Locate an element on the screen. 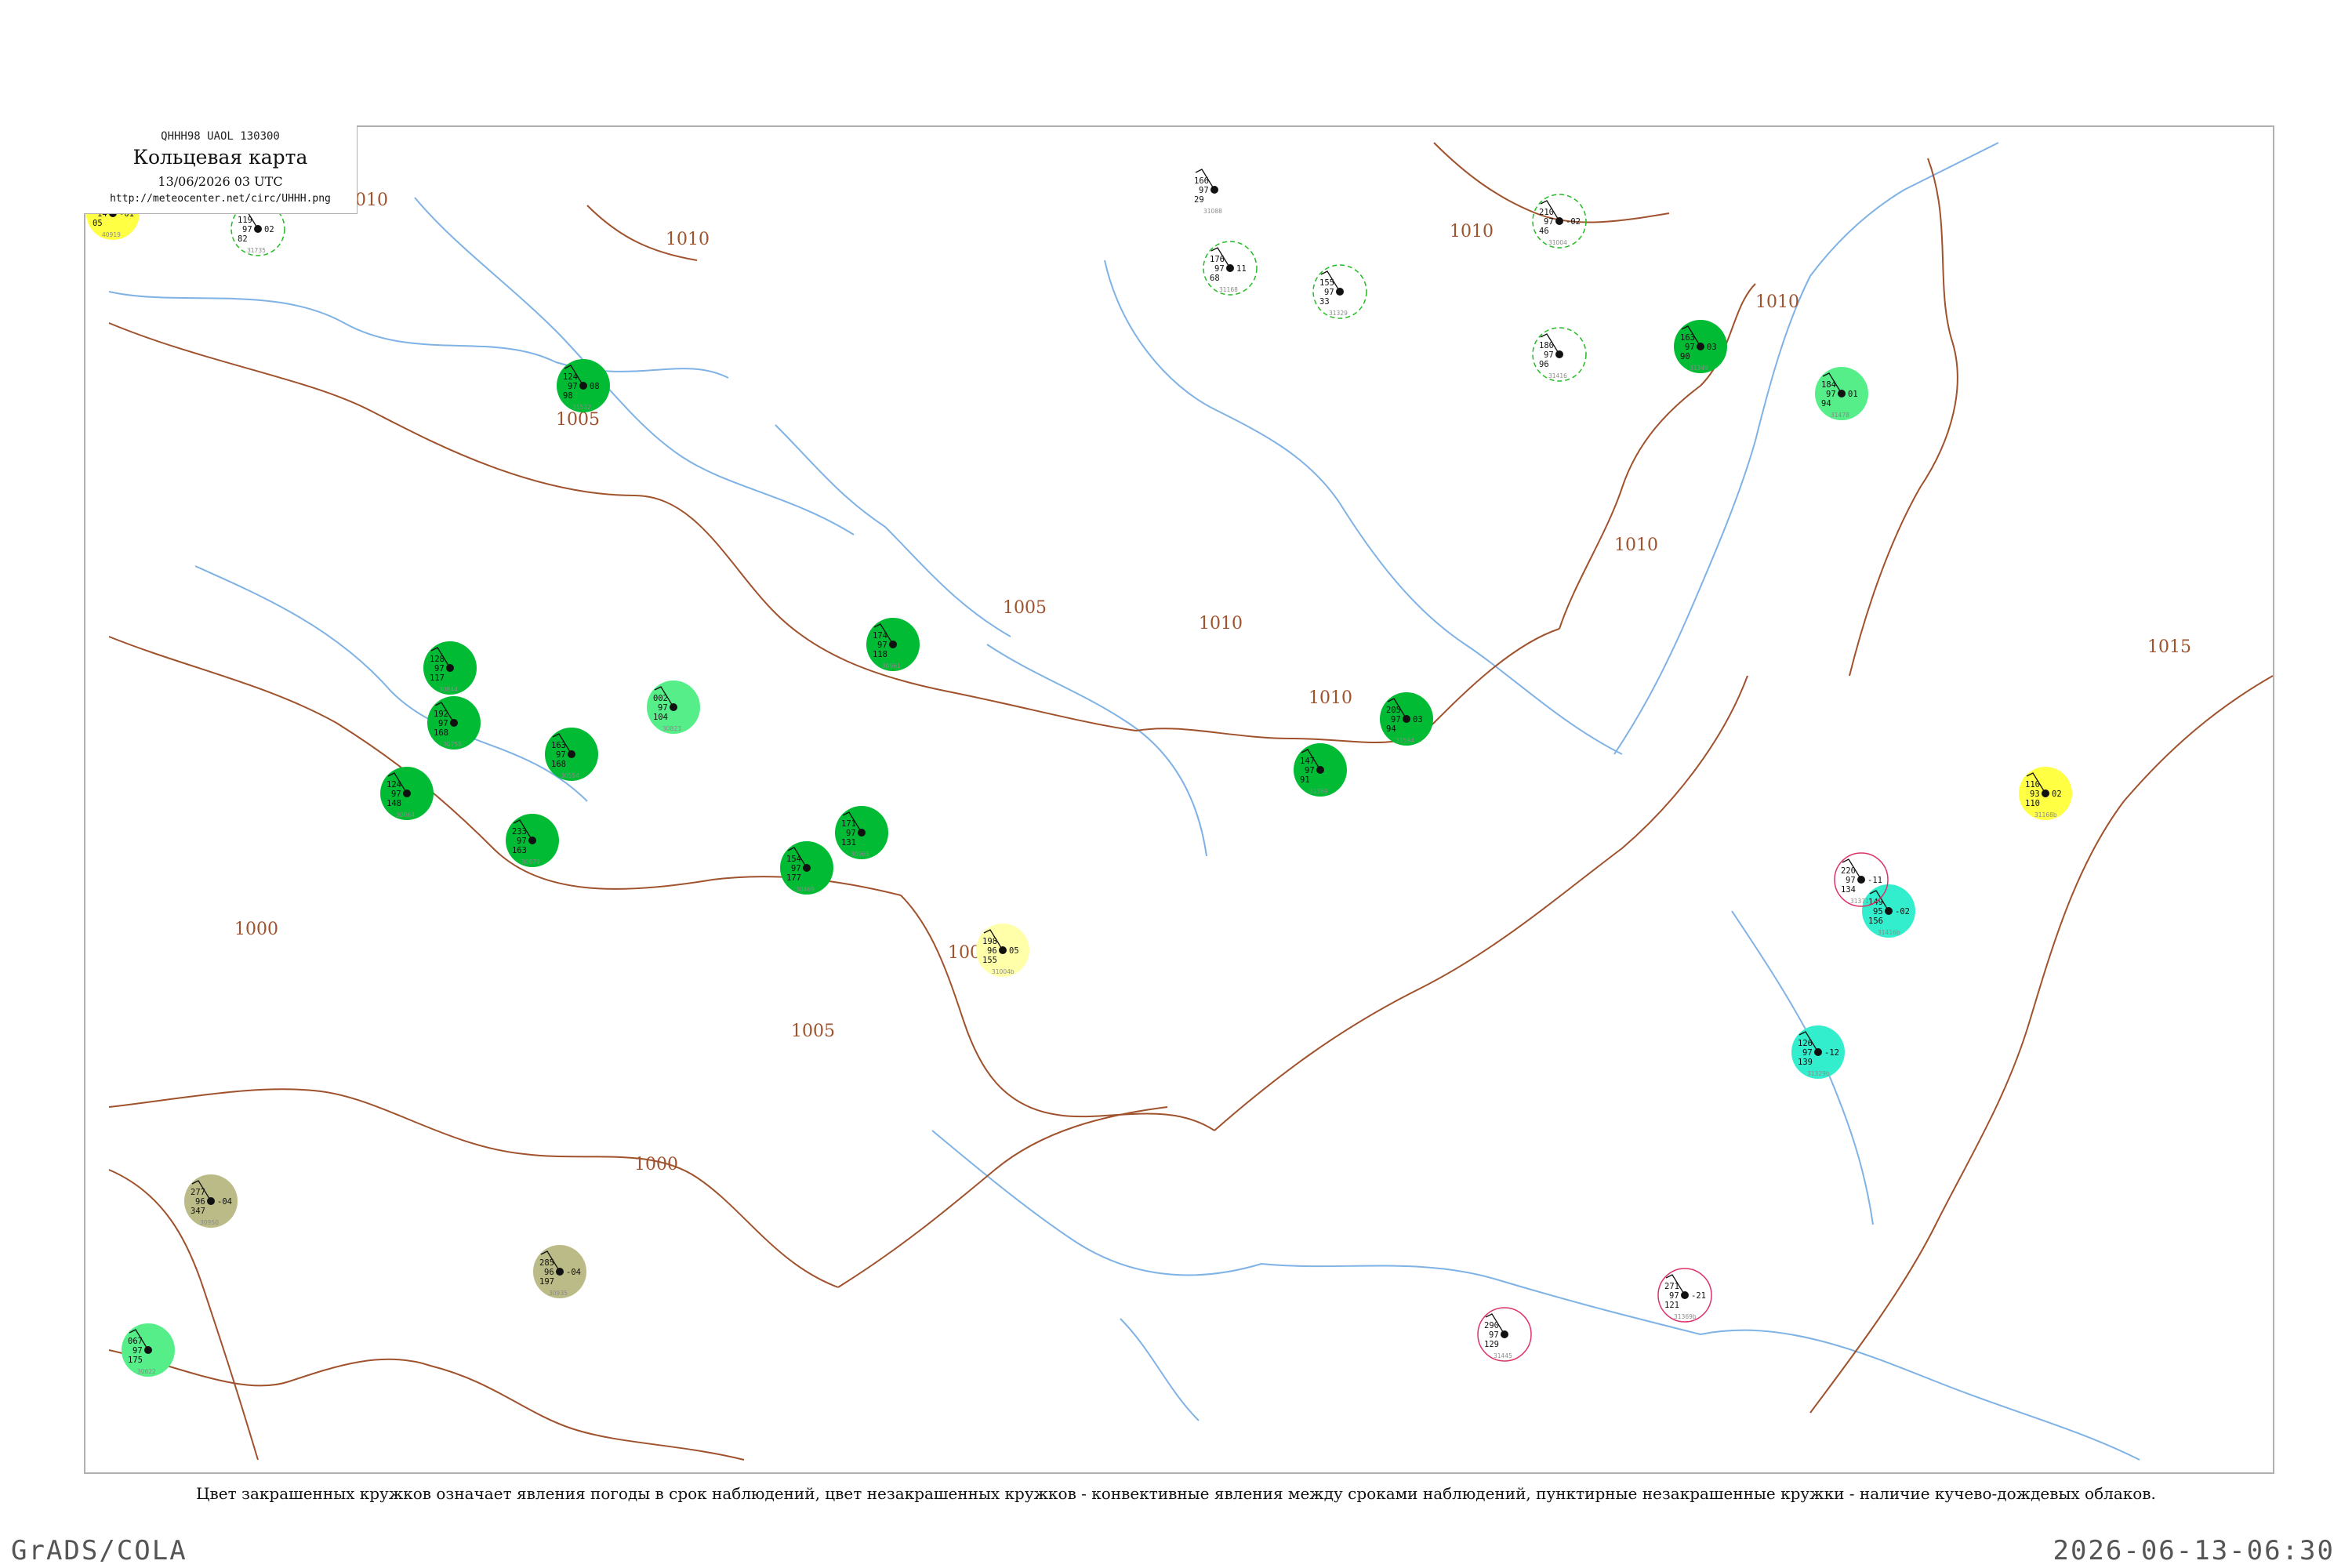 Image resolution: width=2352 pixels, height=1568 pixels. source-url: http://meteocenter.net/circ/UHHH.png is located at coordinates (220, 199).